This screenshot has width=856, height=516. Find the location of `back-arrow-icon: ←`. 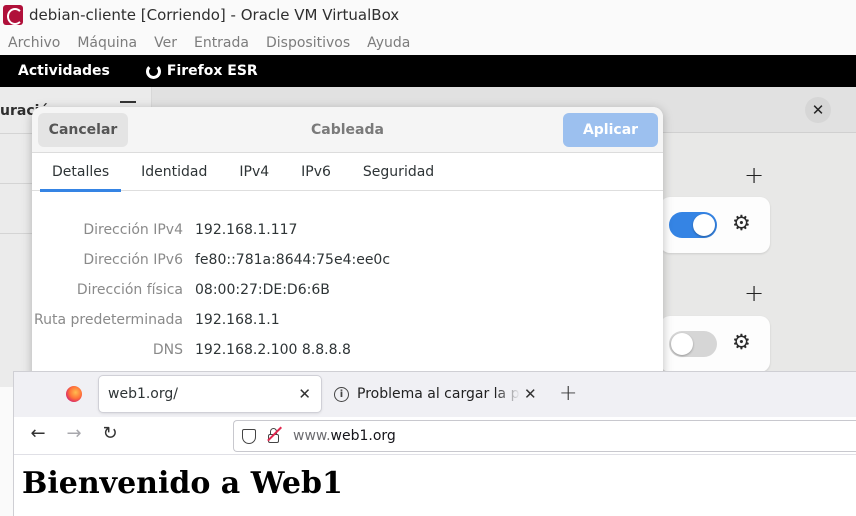

back-arrow-icon: ← is located at coordinates (38, 433).